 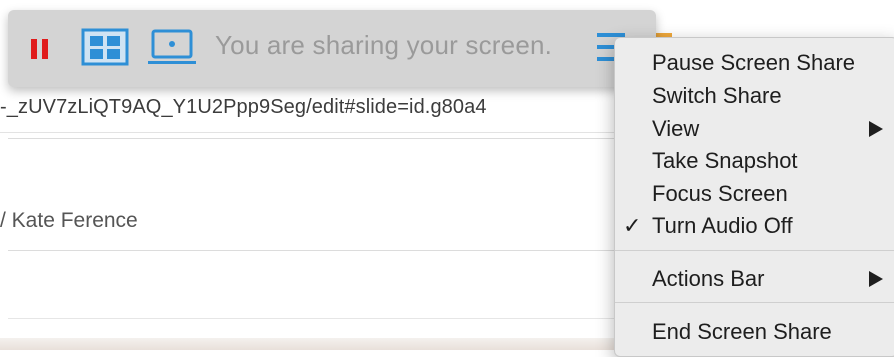 I want to click on screen-icon, so click(x=172, y=47).